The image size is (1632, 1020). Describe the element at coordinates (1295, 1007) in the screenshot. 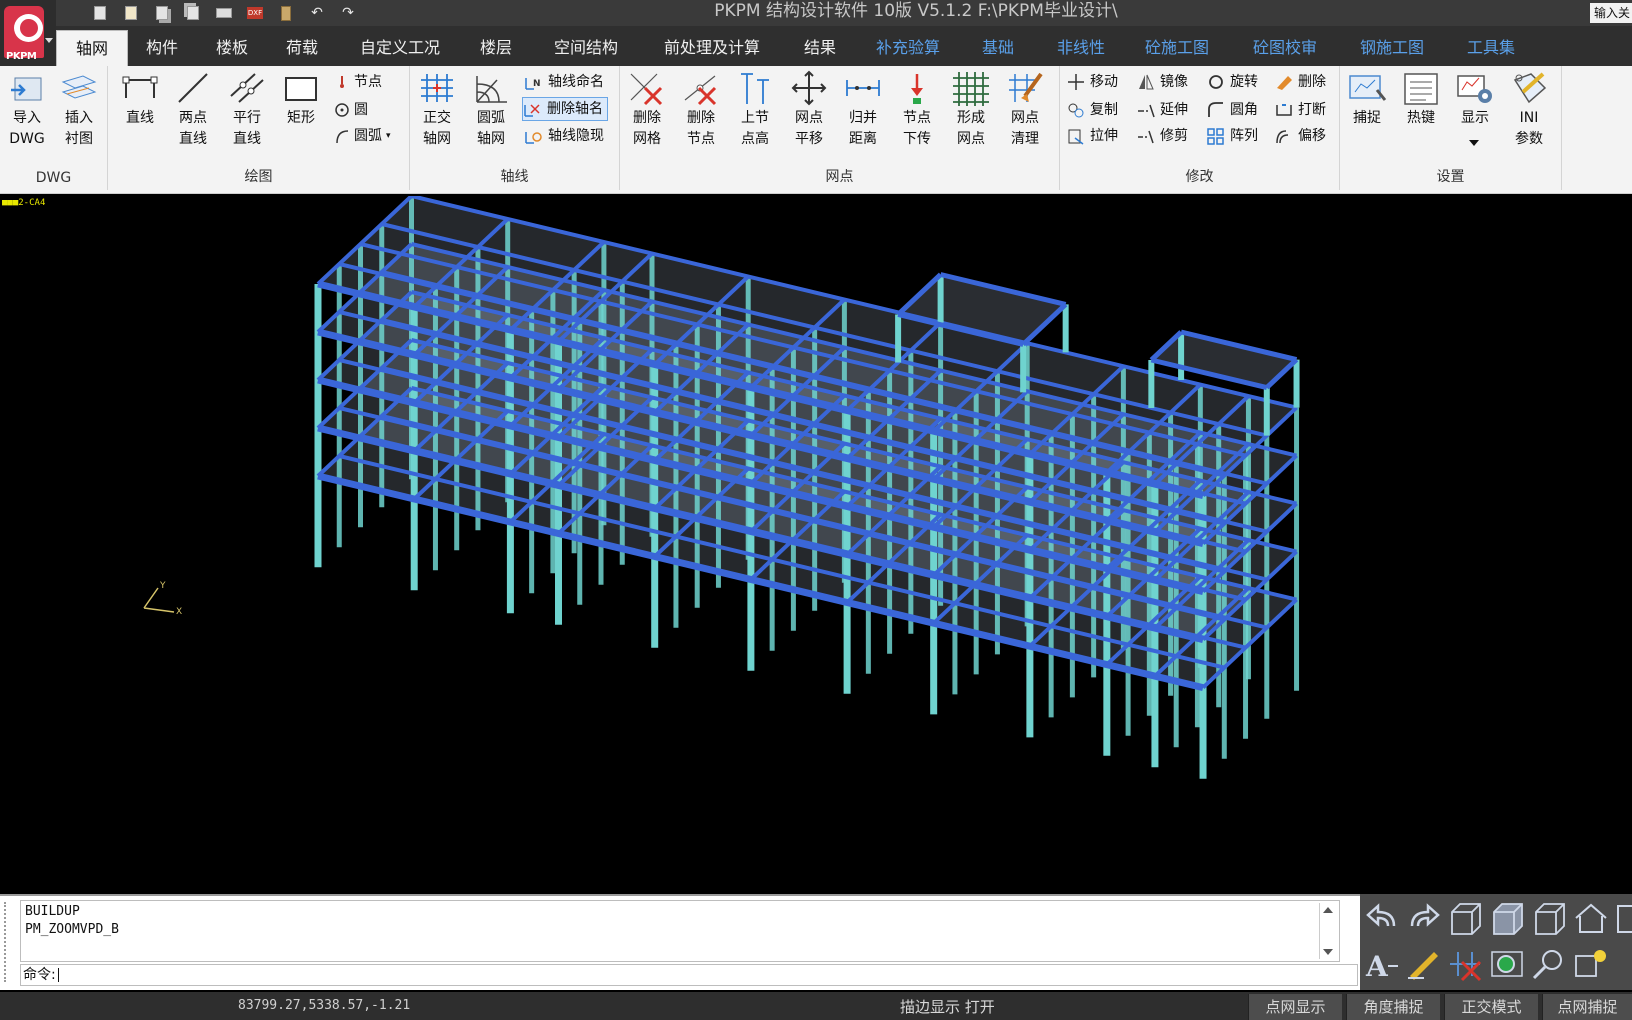

I see `grid-display-toggle: 点网显示` at that location.